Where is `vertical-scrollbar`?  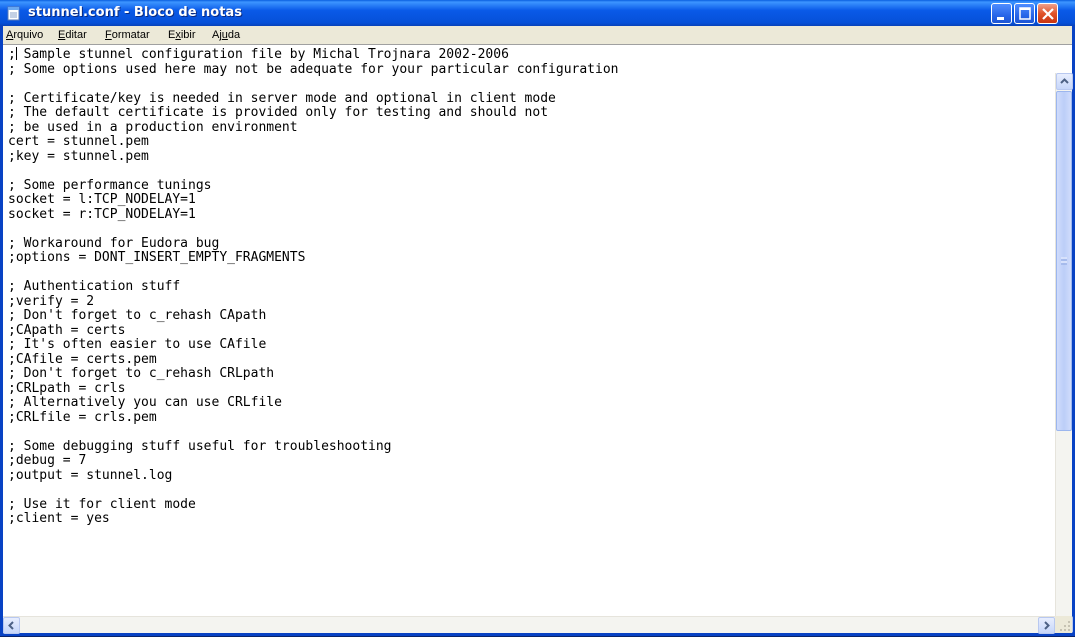 vertical-scrollbar is located at coordinates (1064, 353).